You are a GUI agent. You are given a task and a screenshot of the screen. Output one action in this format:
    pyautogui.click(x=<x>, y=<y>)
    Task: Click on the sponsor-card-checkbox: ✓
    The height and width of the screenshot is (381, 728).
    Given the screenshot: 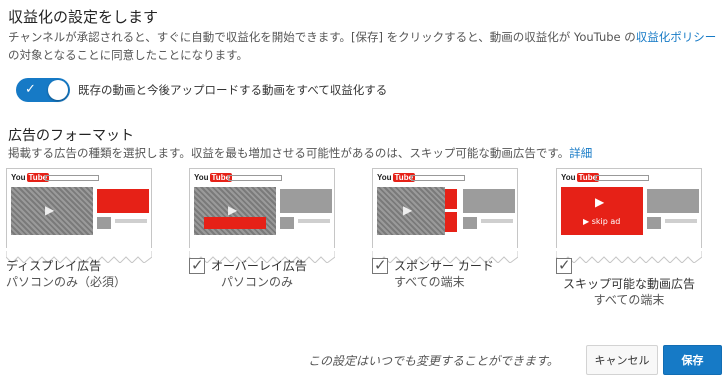 What is the action you would take?
    pyautogui.click(x=380, y=265)
    